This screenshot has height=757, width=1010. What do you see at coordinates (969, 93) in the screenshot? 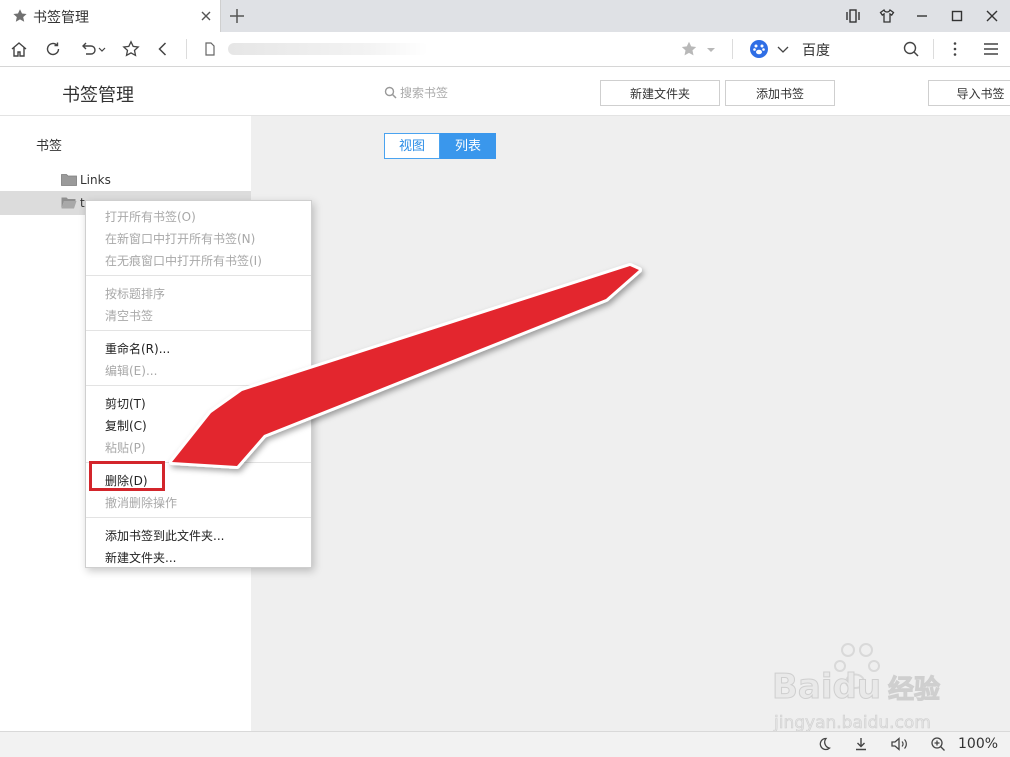
I see `import-bookmarks-button: 导入书签` at bounding box center [969, 93].